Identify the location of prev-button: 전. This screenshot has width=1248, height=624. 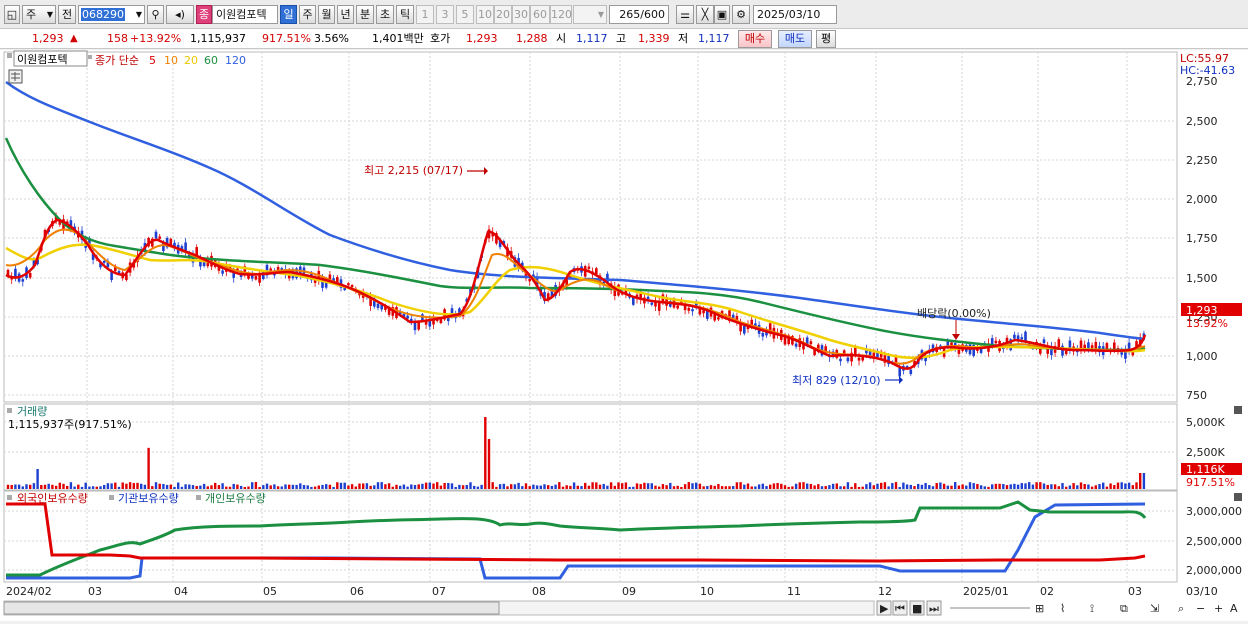
(67, 14).